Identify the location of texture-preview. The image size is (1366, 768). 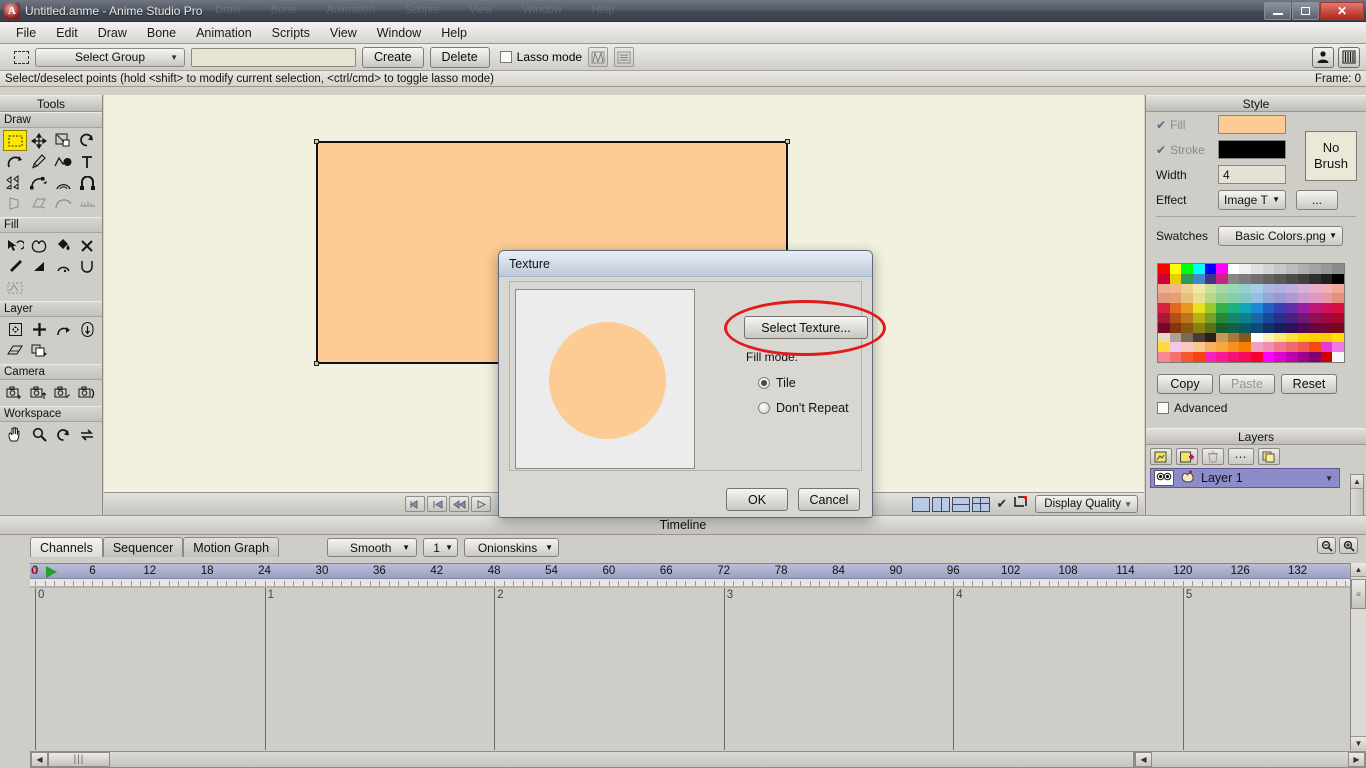
(605, 379).